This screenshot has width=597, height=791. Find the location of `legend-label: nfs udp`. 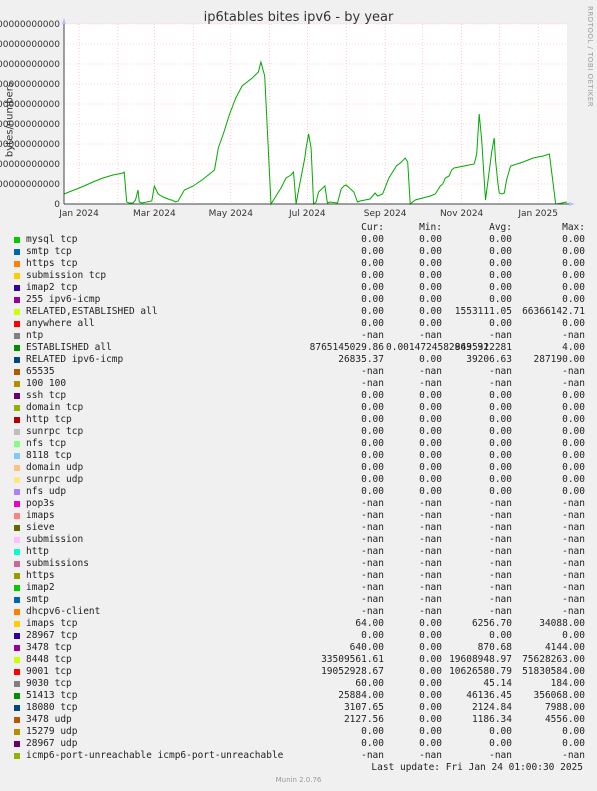

legend-label: nfs udp is located at coordinates (46, 491).